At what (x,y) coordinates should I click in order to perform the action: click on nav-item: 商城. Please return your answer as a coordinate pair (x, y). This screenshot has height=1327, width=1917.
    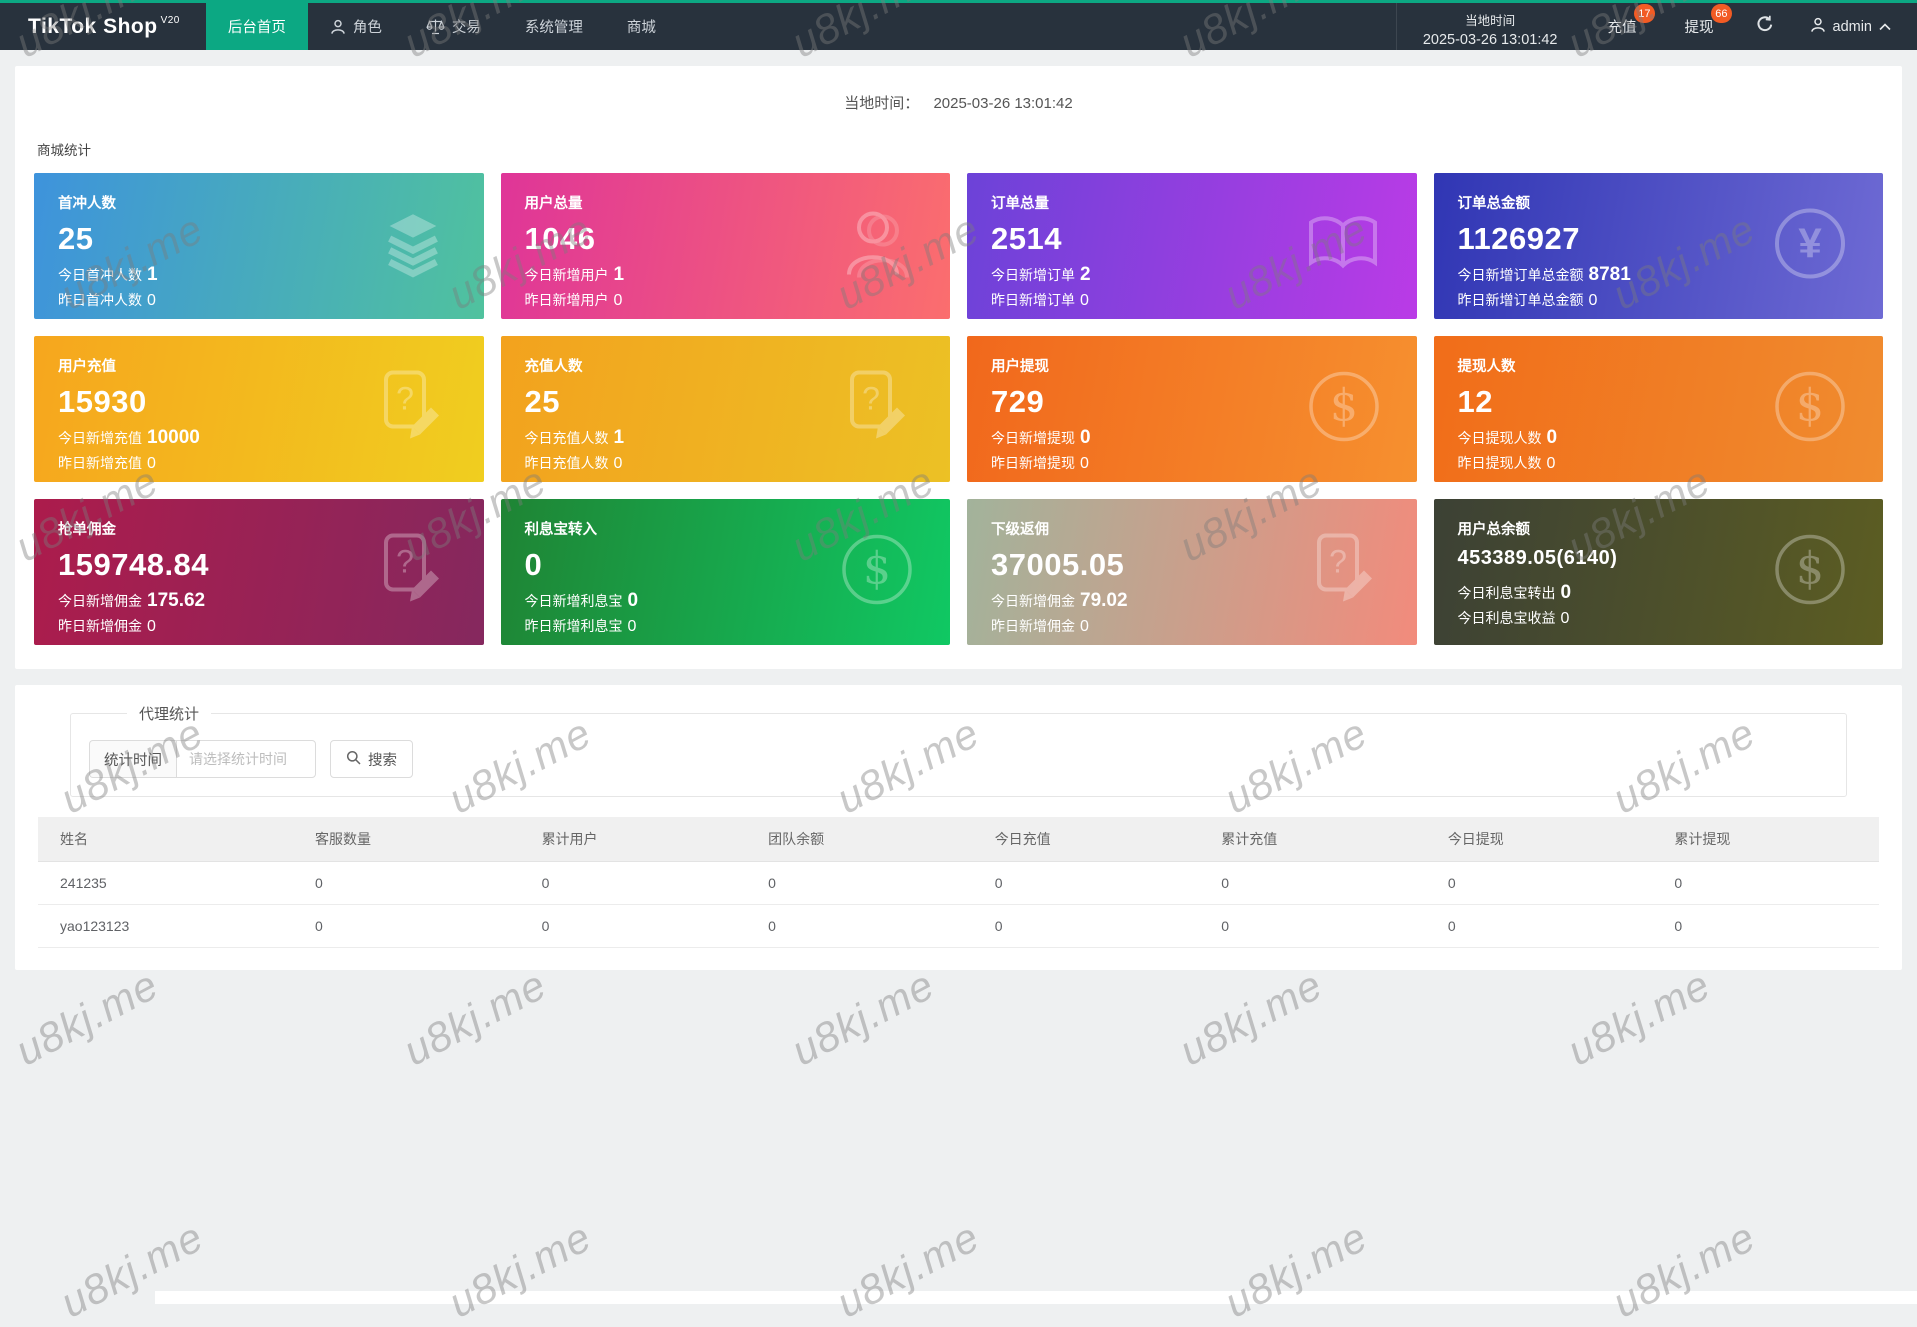
    Looking at the image, I should click on (641, 26).